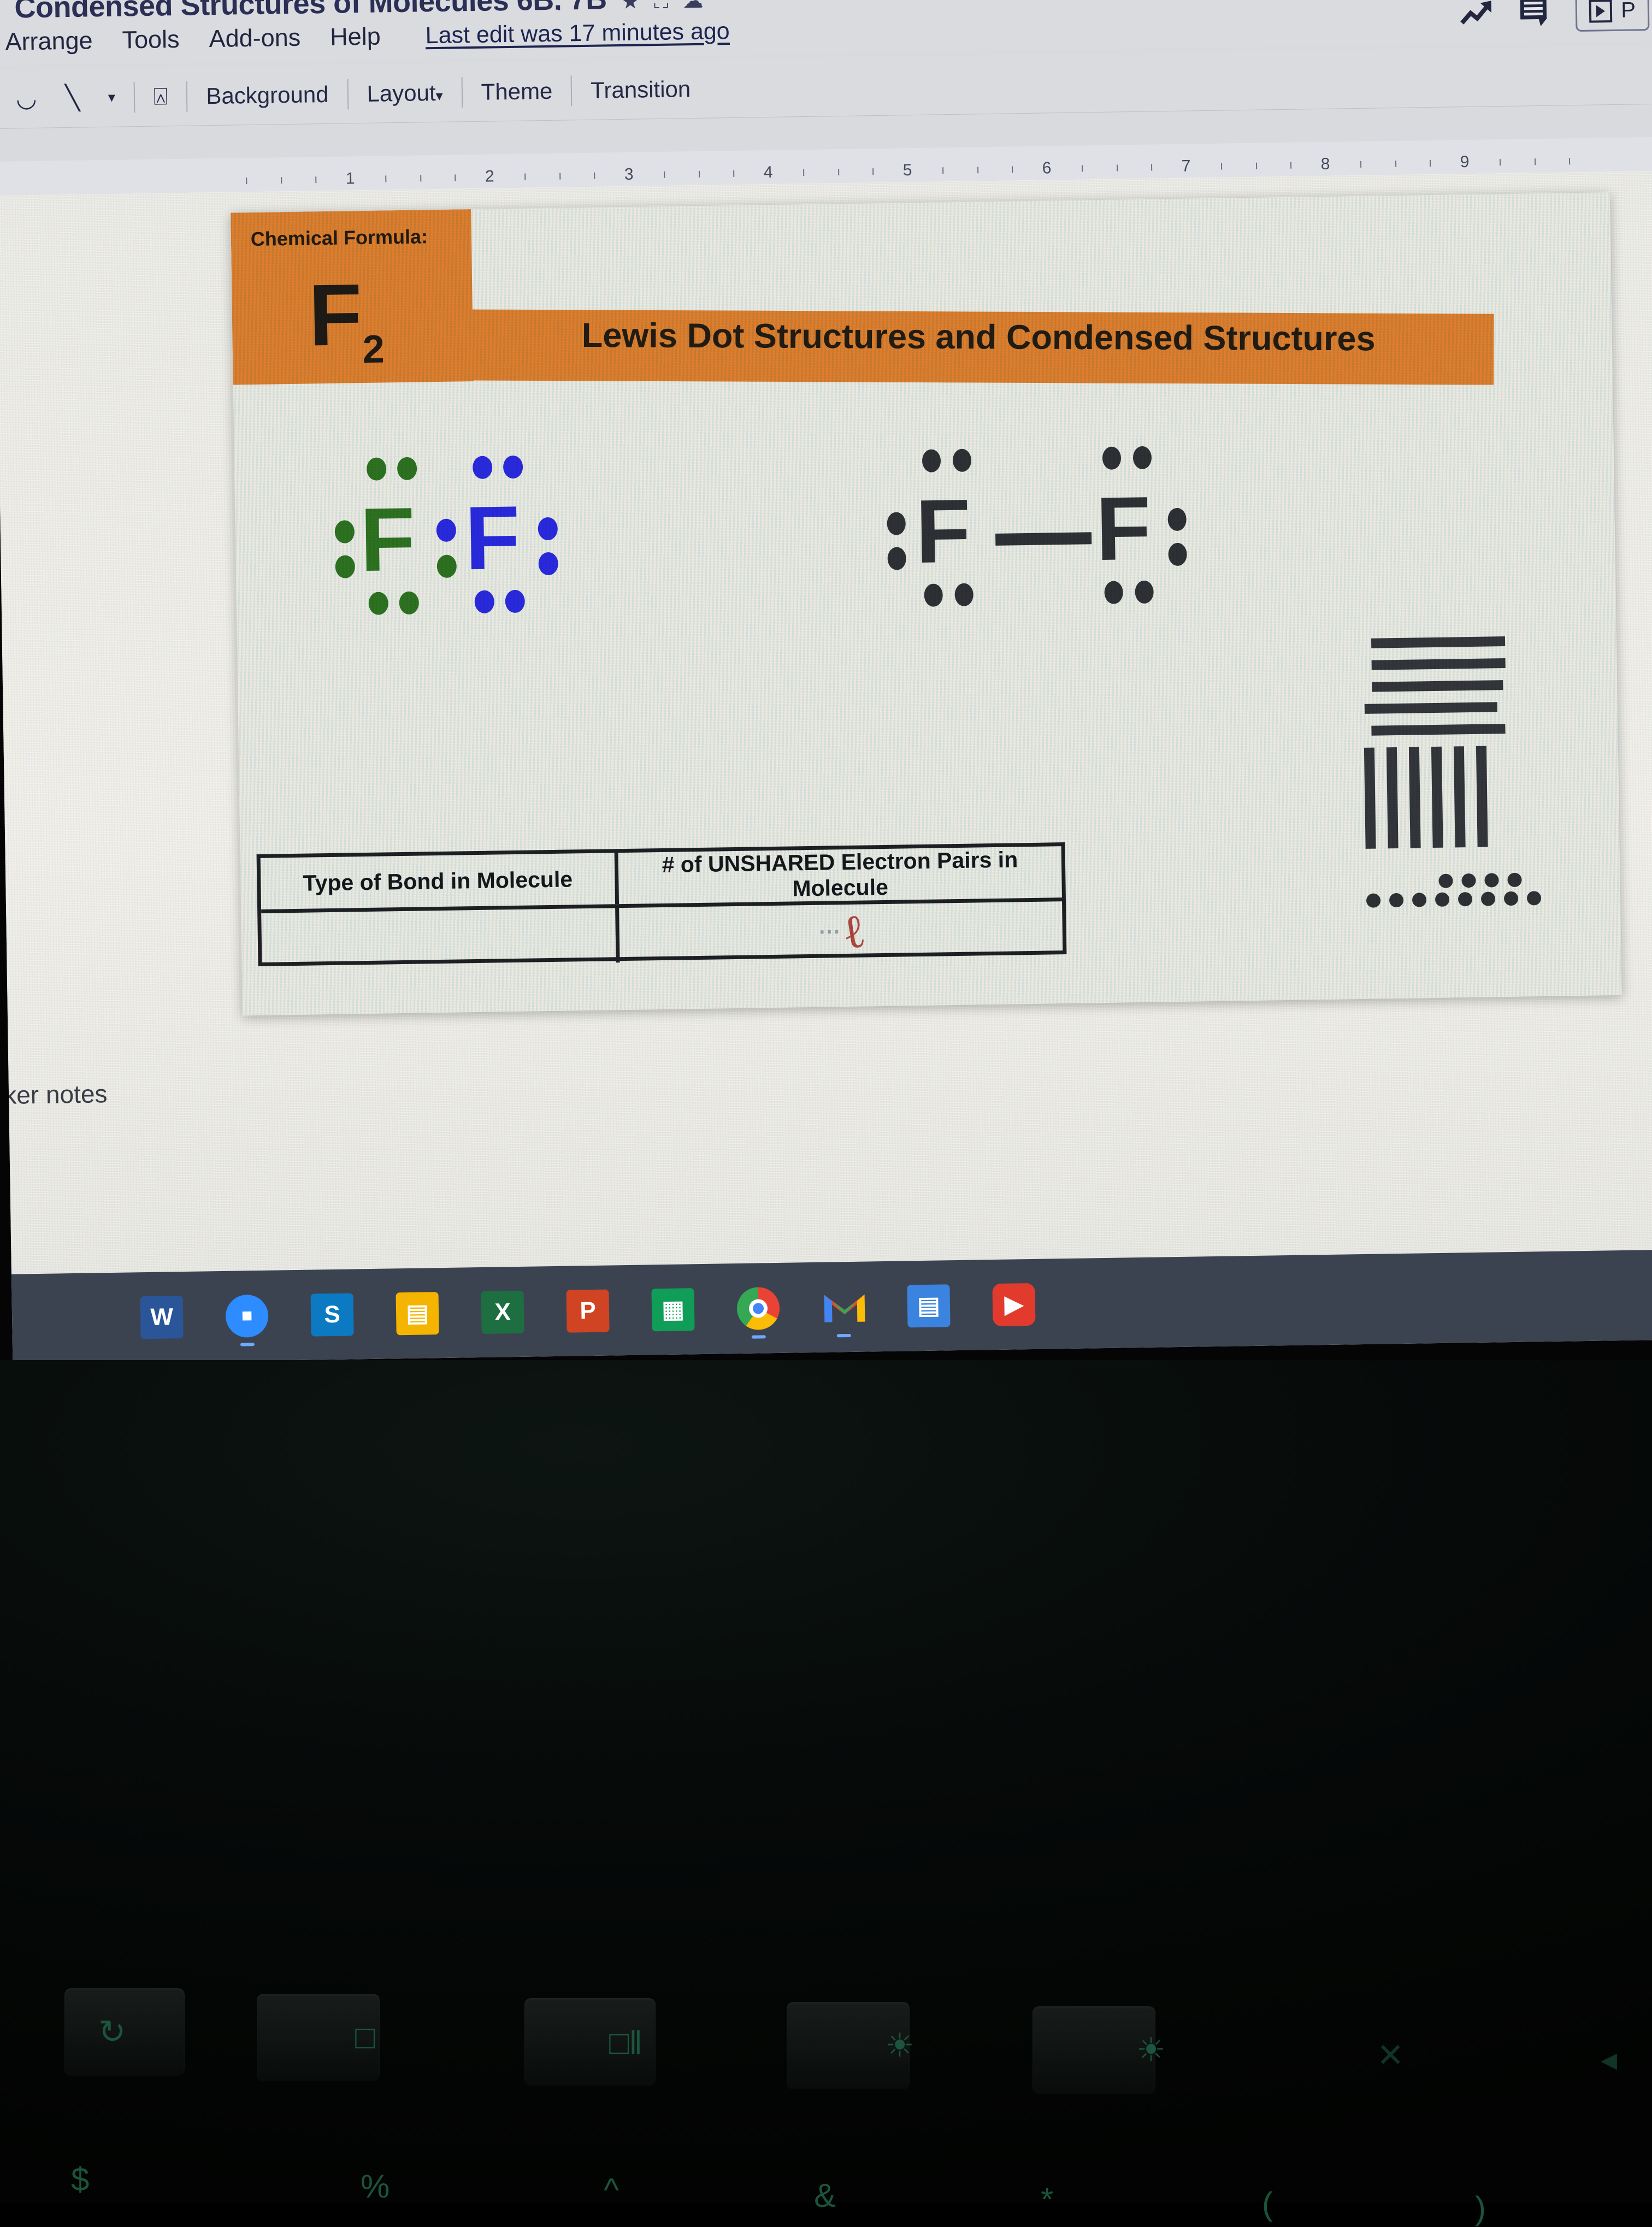 This screenshot has height=2227, width=1652. I want to click on line-icon: ╲, so click(72, 98).